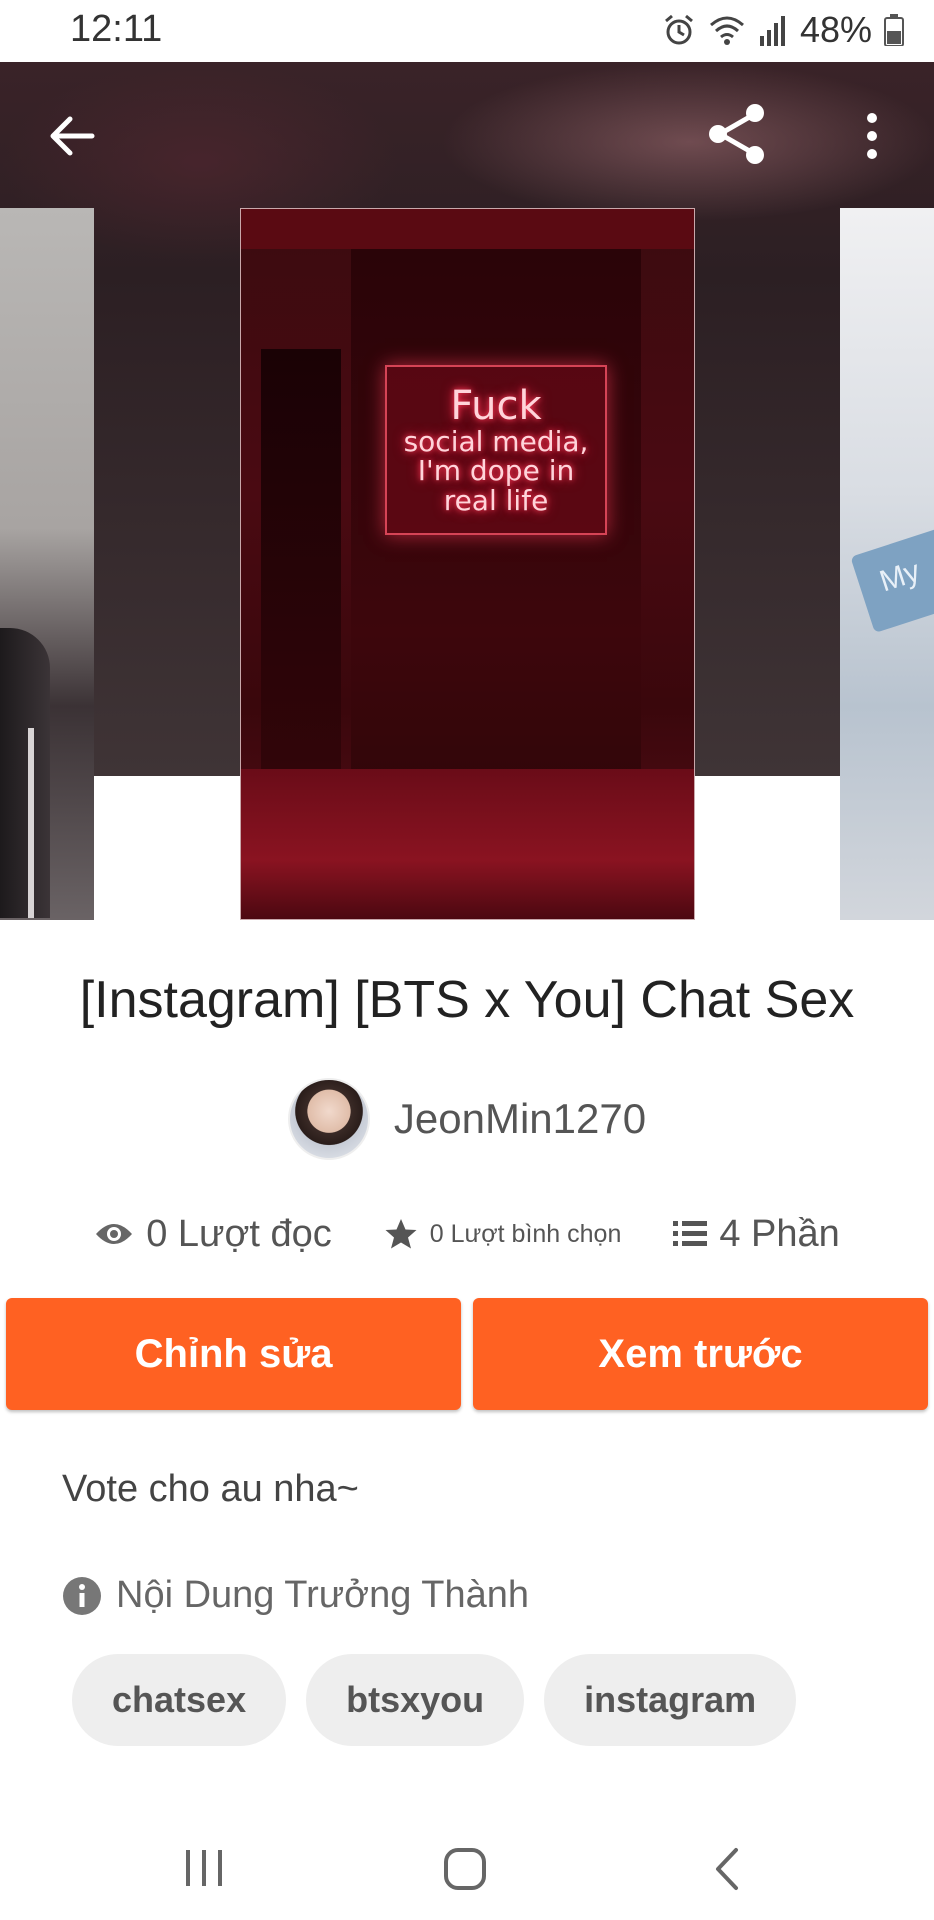  Describe the element at coordinates (525, 1233) in the screenshot. I see `votes-count: 0 Lượt bình chọn` at that location.